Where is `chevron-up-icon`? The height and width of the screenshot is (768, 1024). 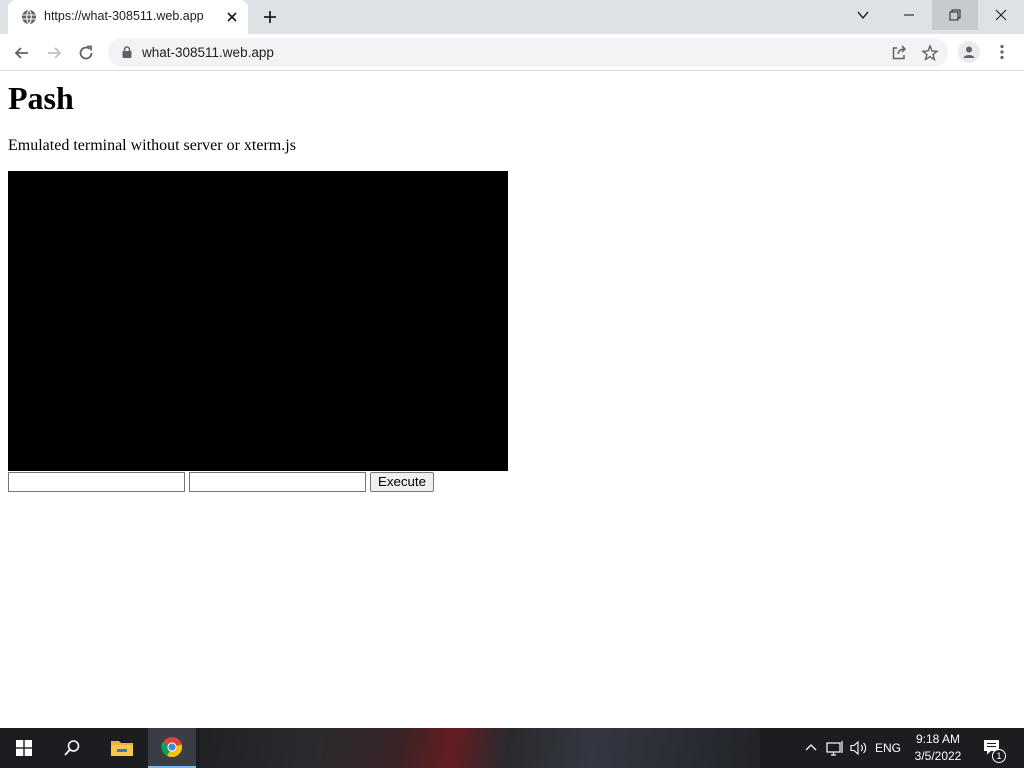
chevron-up-icon is located at coordinates (811, 747).